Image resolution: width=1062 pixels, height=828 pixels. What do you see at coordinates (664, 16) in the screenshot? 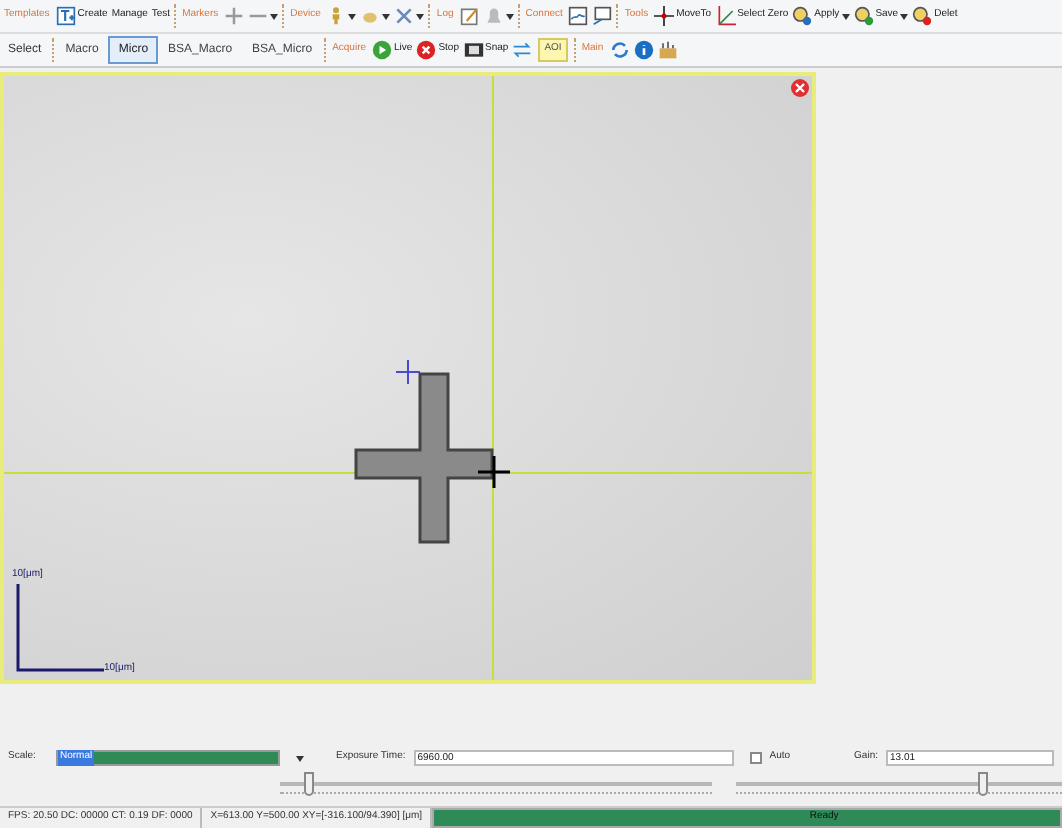
I see `crosshair-icon` at bounding box center [664, 16].